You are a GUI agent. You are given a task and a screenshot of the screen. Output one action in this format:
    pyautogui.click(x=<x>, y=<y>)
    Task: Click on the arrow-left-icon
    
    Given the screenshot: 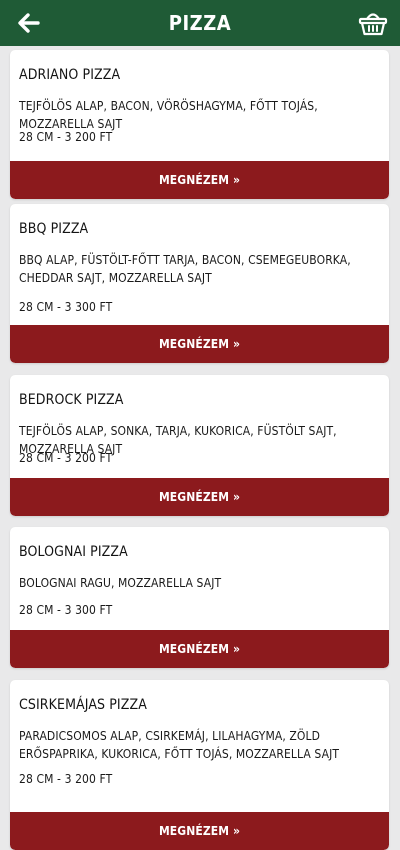 What is the action you would take?
    pyautogui.click(x=29, y=23)
    